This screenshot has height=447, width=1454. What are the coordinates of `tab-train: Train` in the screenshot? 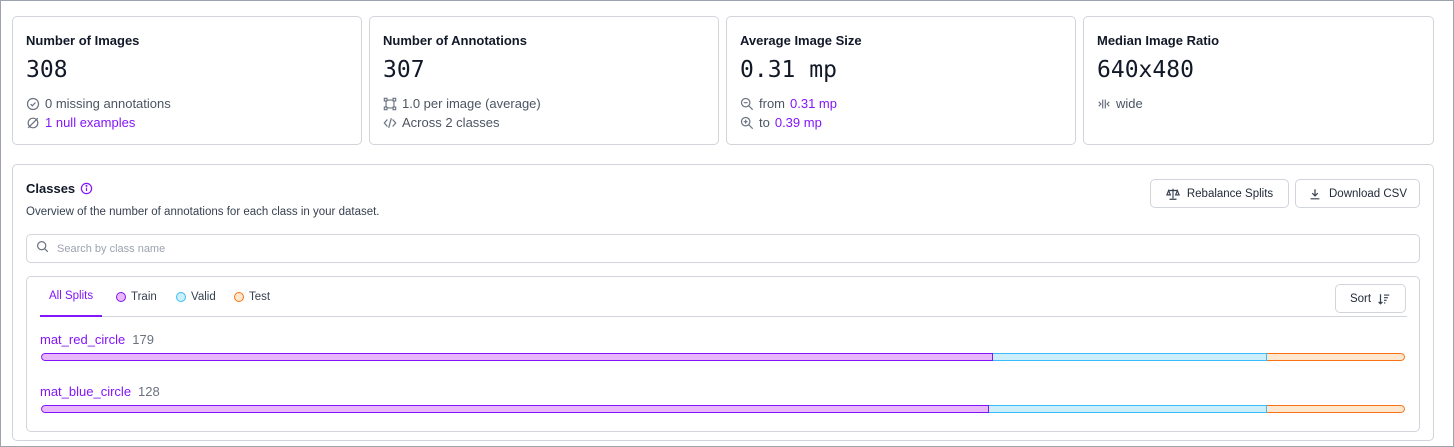 It's located at (136, 297).